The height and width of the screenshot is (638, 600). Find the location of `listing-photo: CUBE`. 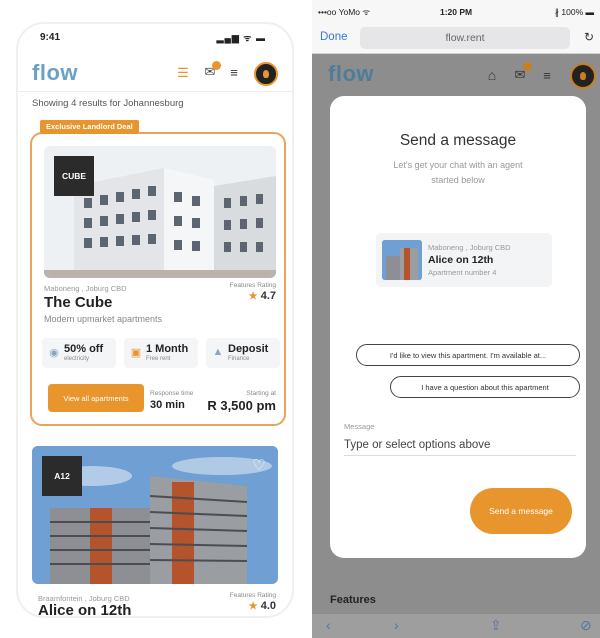

listing-photo: CUBE is located at coordinates (160, 212).